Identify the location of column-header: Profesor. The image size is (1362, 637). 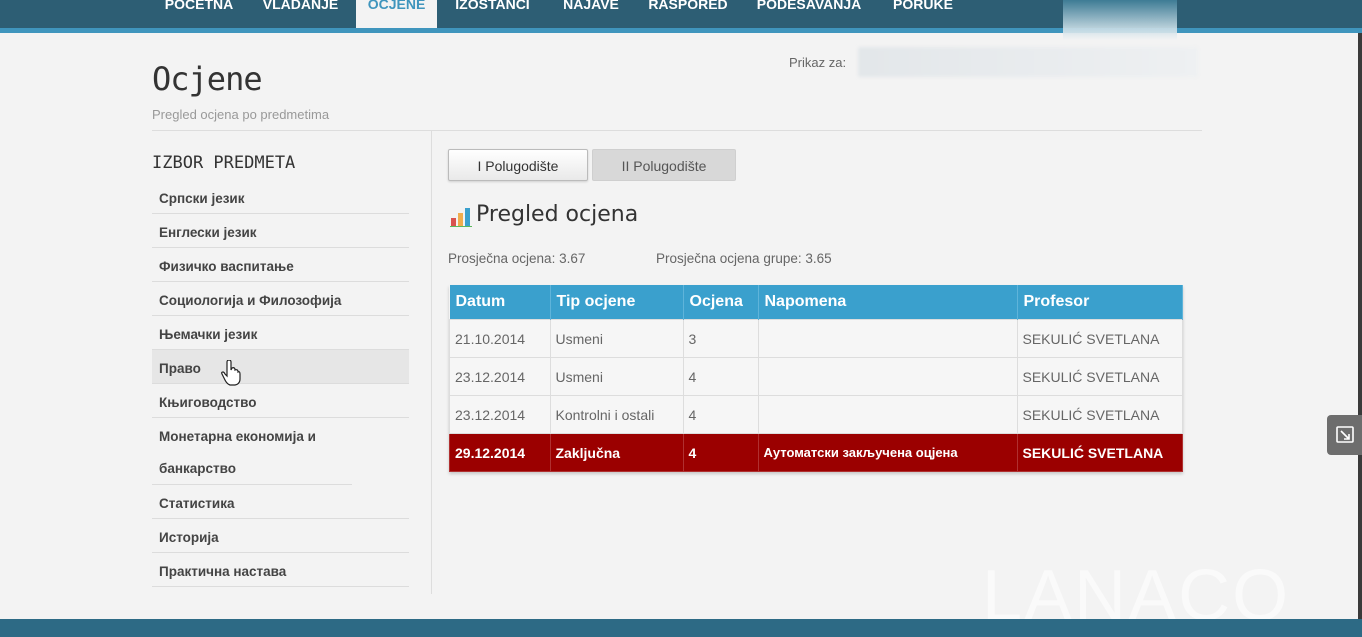
(1100, 302).